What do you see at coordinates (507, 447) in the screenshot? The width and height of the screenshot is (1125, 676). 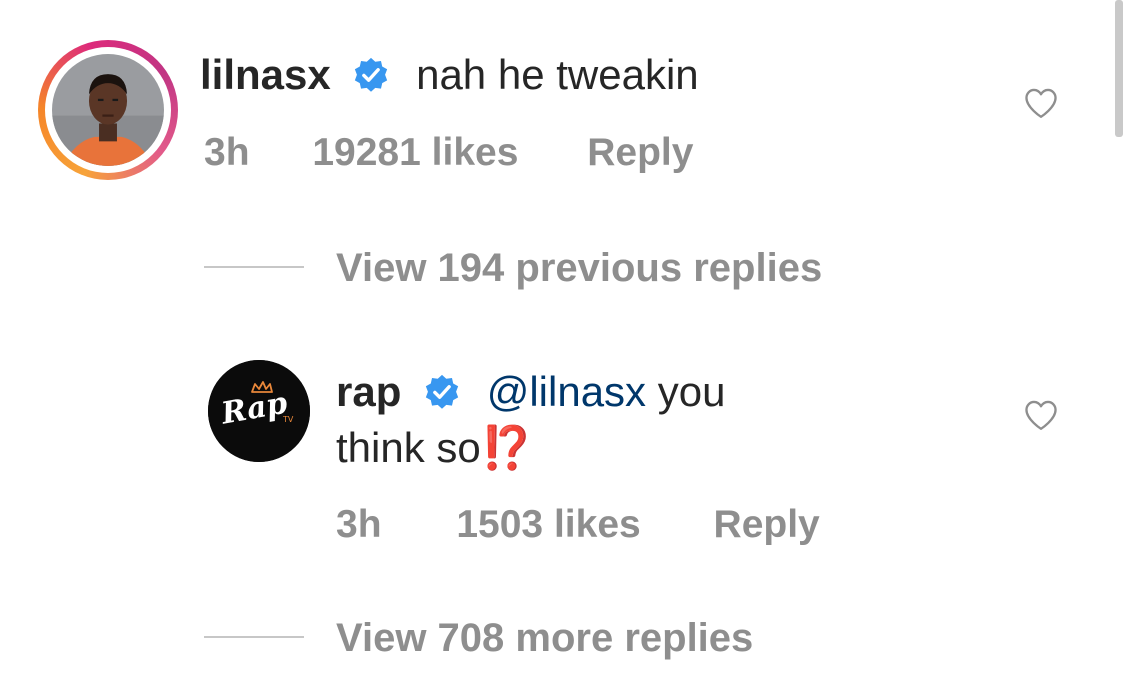 I see `interrobang-emoji: ⁉️` at bounding box center [507, 447].